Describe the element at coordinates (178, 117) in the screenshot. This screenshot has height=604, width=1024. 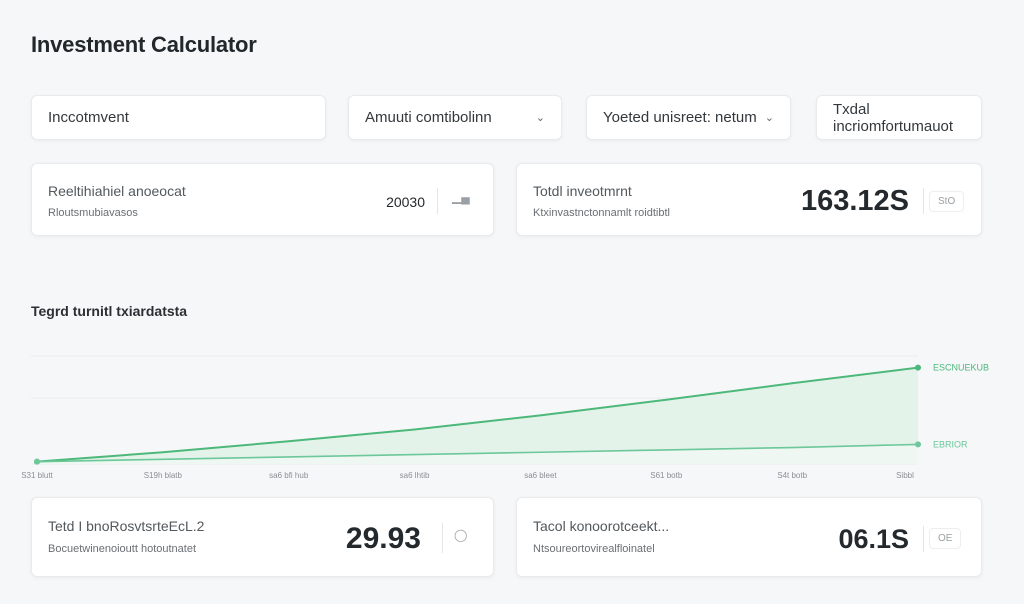
I see `investment-field: Inccotmvent` at that location.